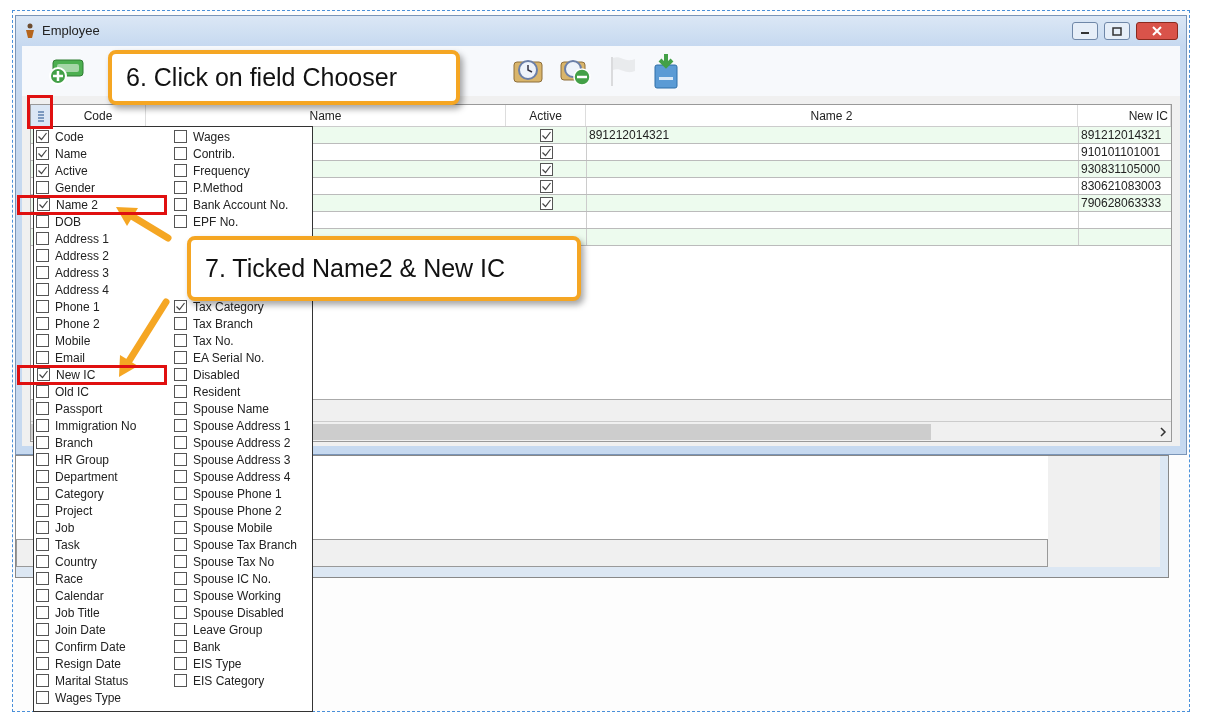 Image resolution: width=1205 pixels, height=718 pixels. Describe the element at coordinates (242, 476) in the screenshot. I see `field-label: Spouse Address 4` at that location.